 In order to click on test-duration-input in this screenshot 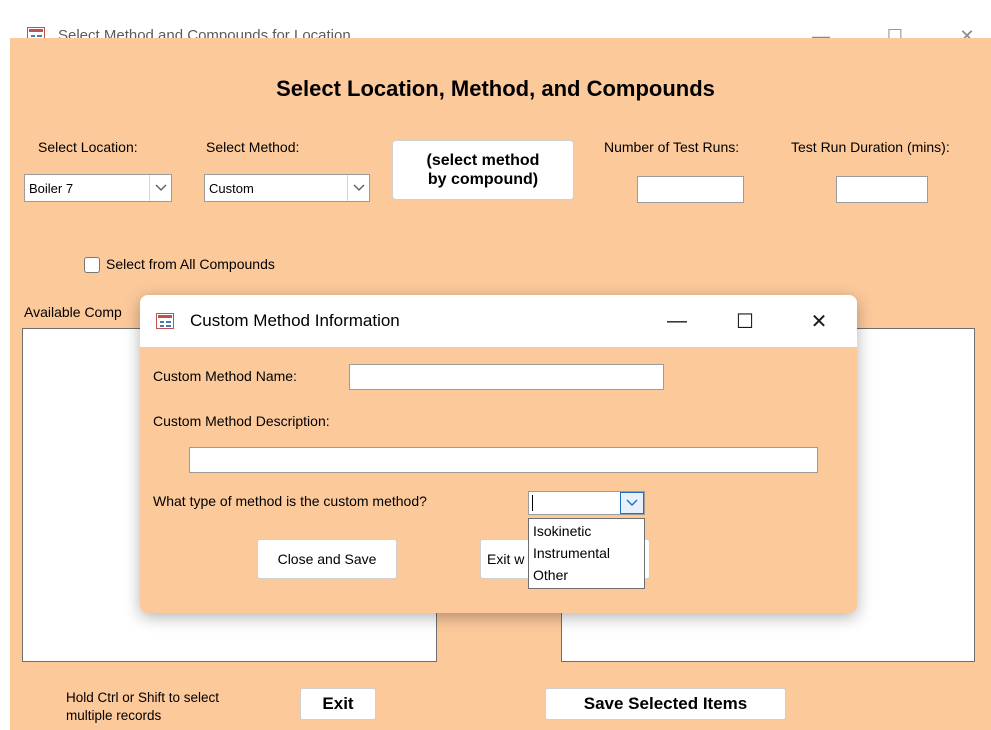, I will do `click(882, 189)`.